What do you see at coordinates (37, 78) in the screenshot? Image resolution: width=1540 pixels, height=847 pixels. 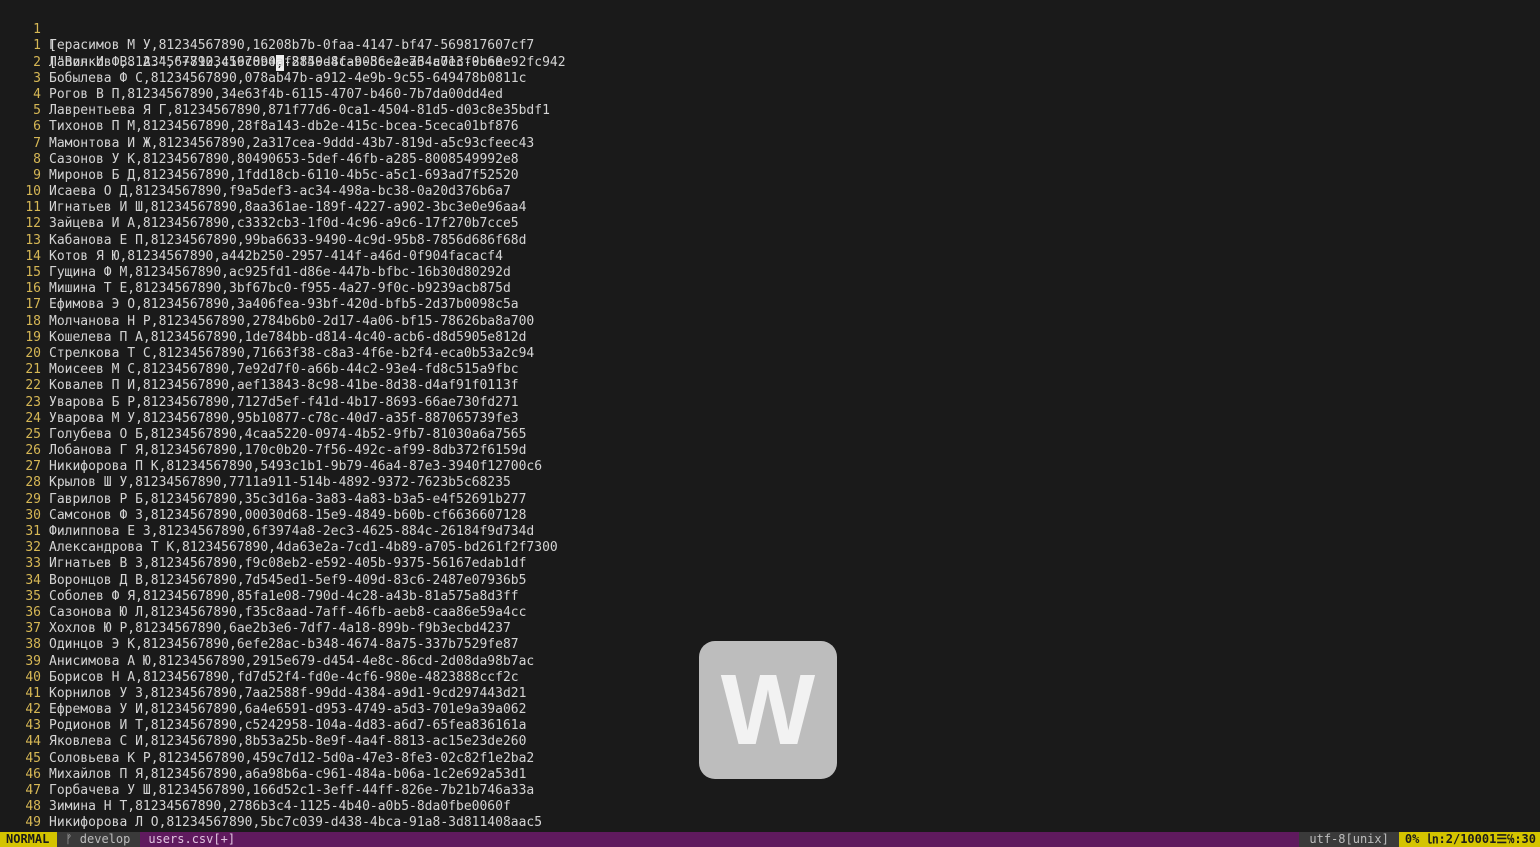 I see `line-number: 3` at bounding box center [37, 78].